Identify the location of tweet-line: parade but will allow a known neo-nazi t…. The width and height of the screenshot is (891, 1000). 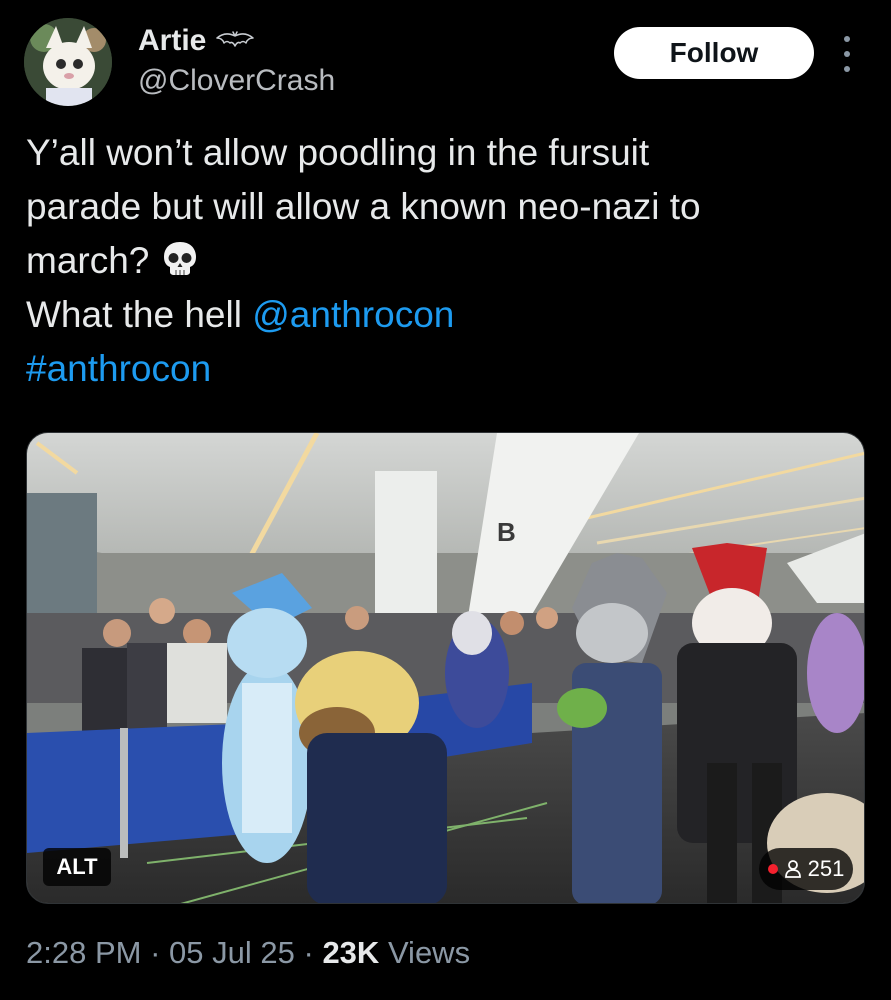
(363, 206).